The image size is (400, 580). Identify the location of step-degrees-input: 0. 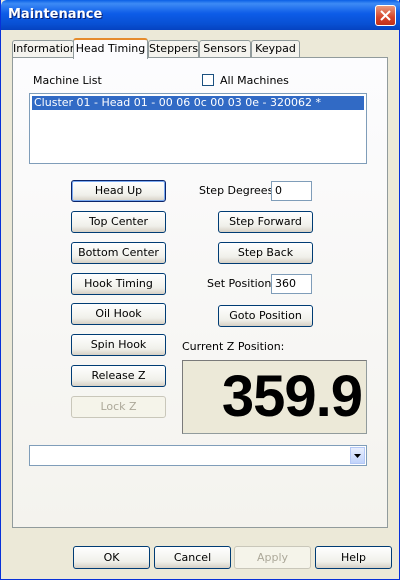
(291, 191).